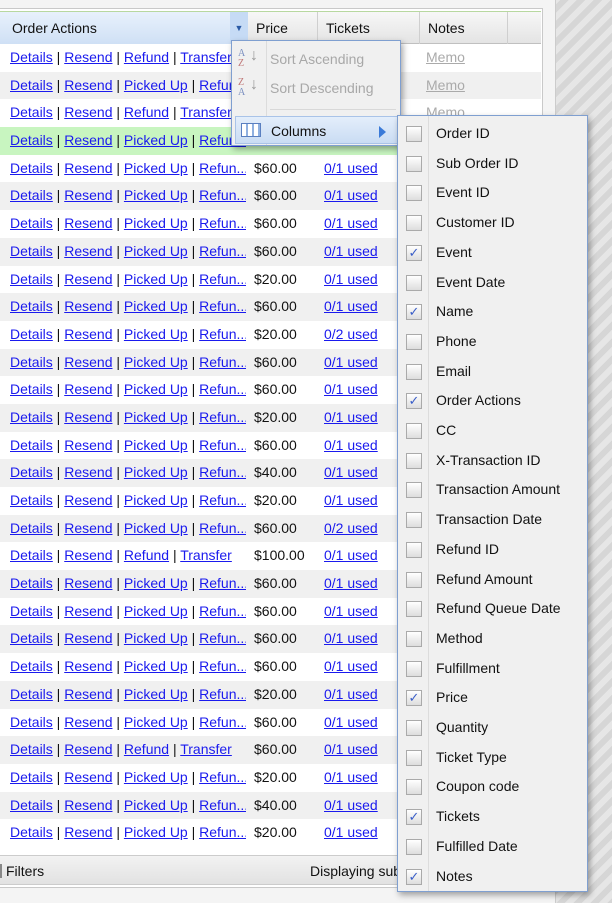 This screenshot has width=612, height=903. Describe the element at coordinates (492, 252) in the screenshot. I see `column-toggle-item: ✓ Event` at that location.